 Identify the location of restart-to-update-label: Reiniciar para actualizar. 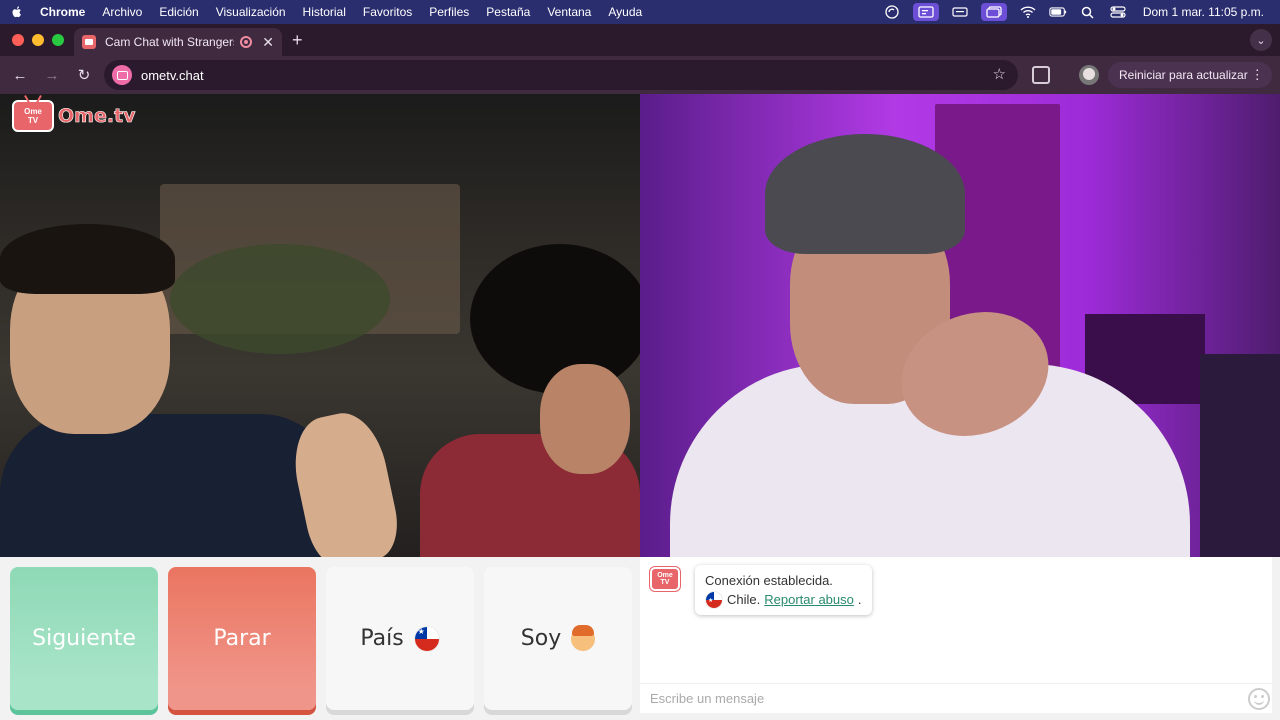
(1183, 75).